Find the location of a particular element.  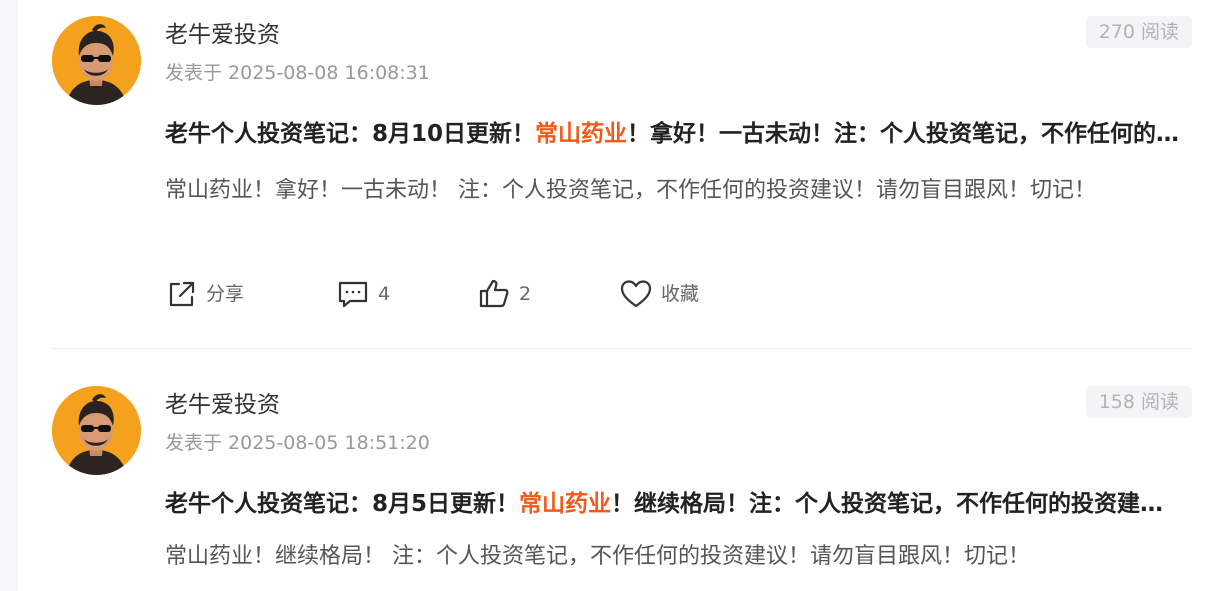

heart-icon is located at coordinates (636, 294).